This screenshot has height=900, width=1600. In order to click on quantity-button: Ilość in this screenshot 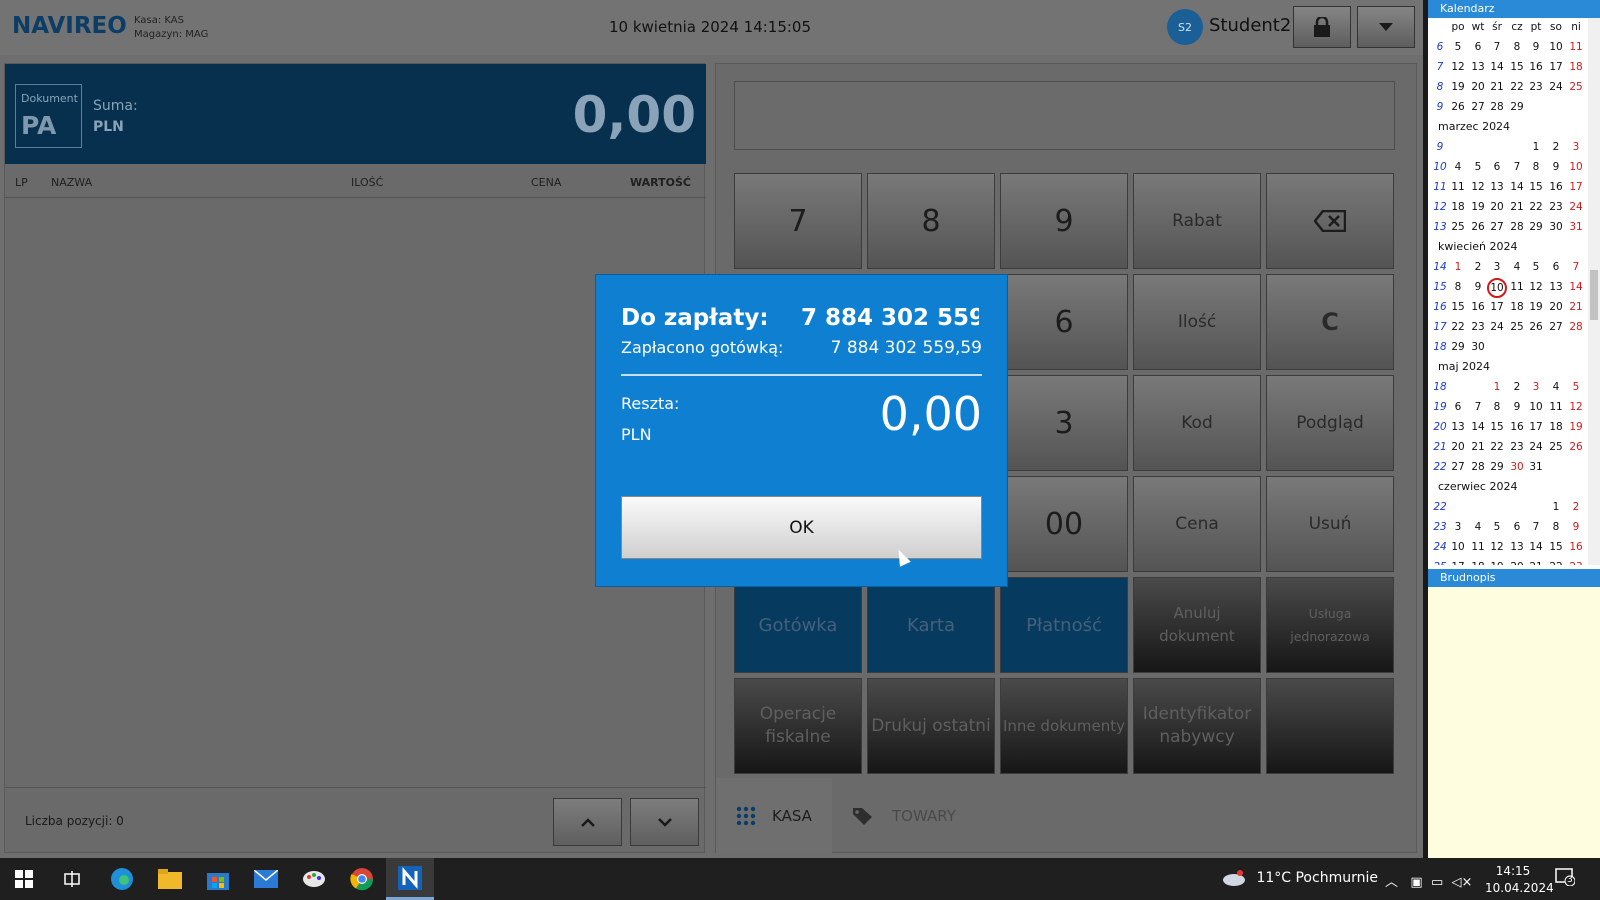, I will do `click(1197, 322)`.